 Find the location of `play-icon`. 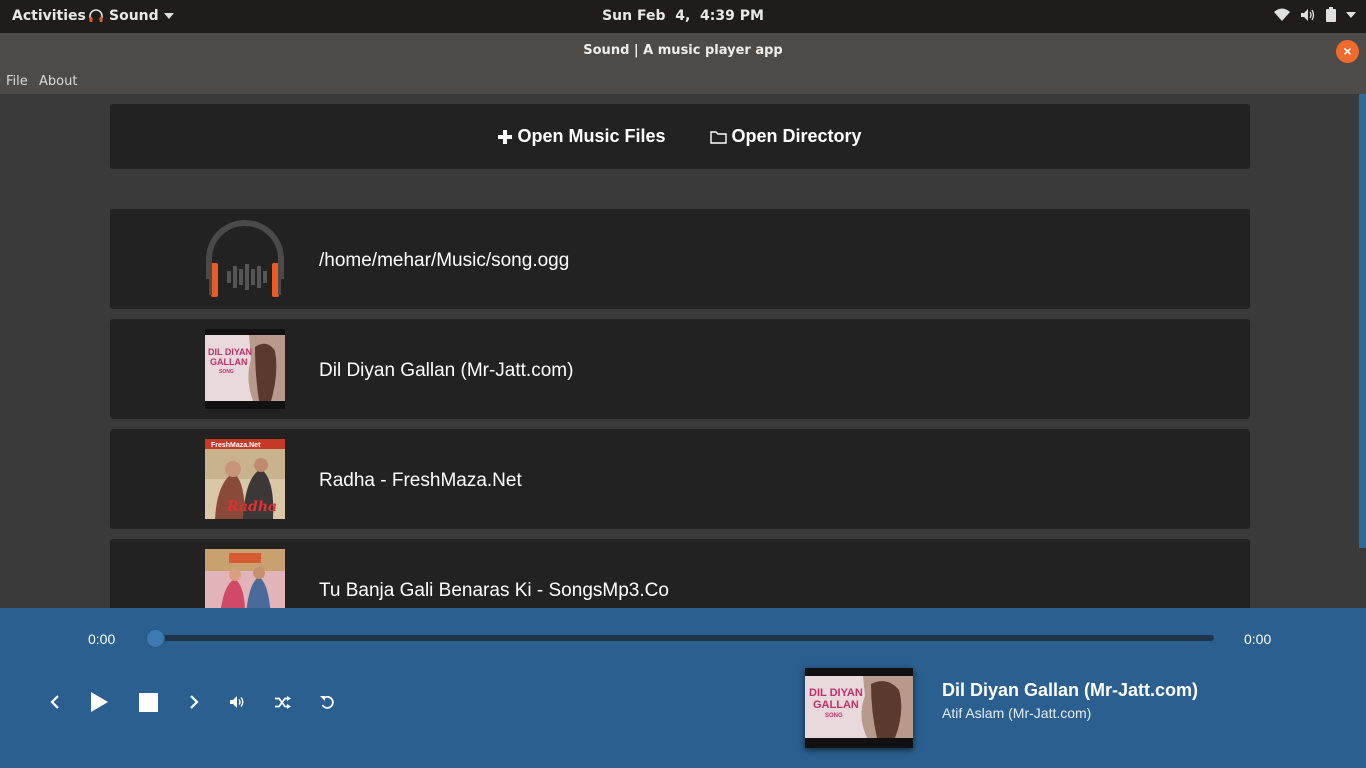

play-icon is located at coordinates (99, 702).